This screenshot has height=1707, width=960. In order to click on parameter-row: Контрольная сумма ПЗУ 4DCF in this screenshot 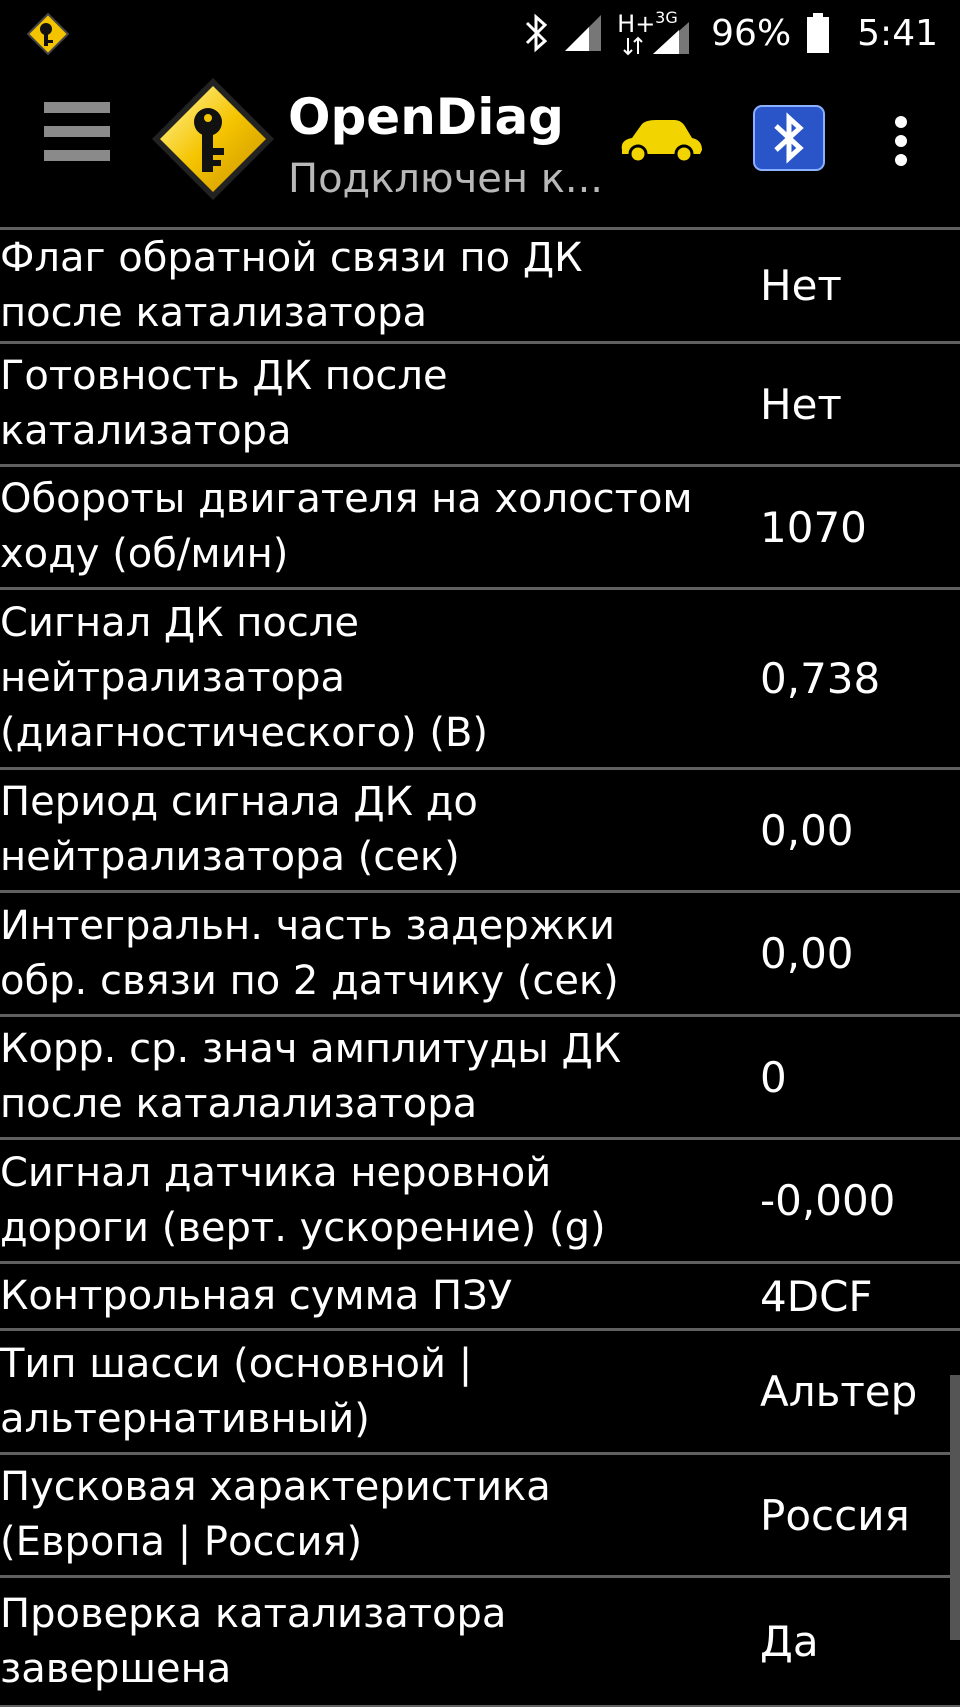, I will do `click(480, 1297)`.